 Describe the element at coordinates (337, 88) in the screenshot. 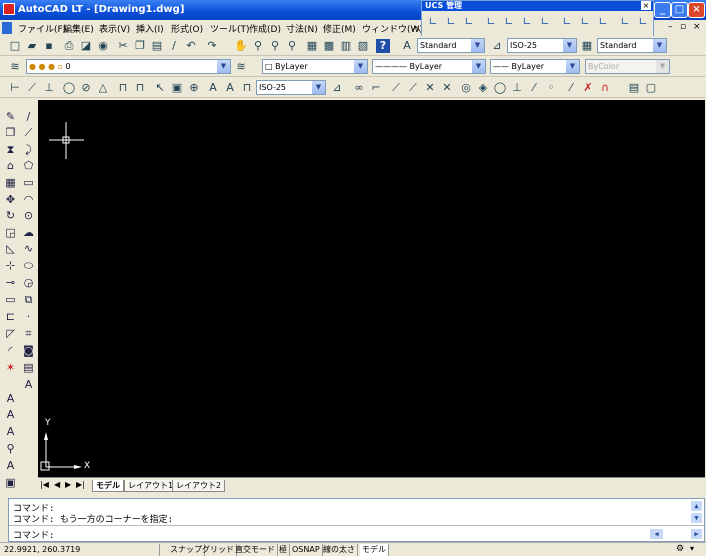

I see `dim-style-manager-icon: ⊿` at that location.